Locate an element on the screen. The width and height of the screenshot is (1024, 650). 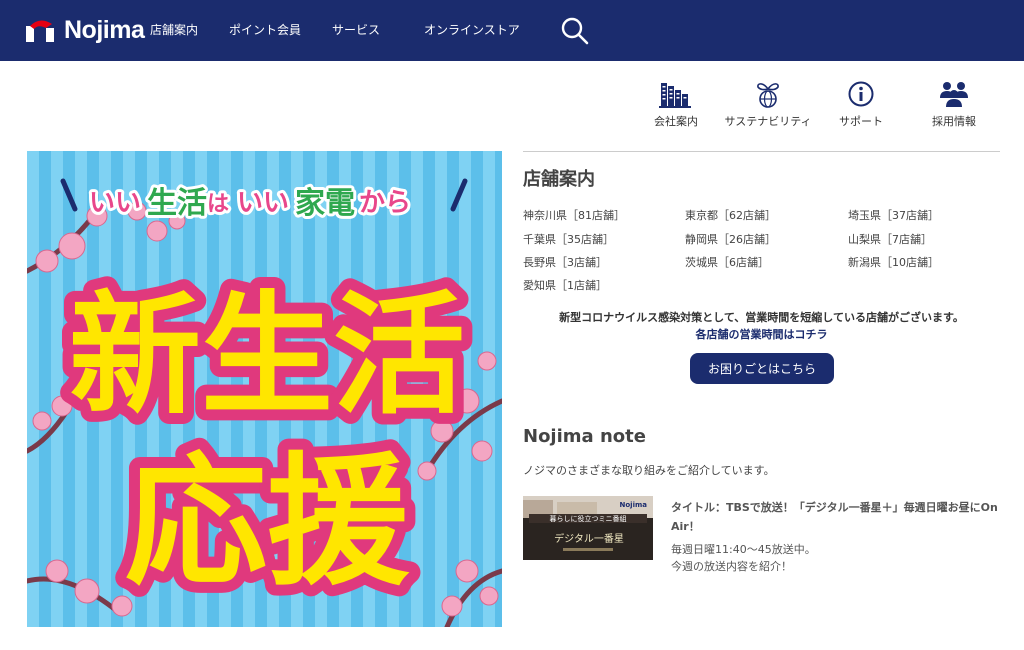
thumbnail-show-name: デジタル一番星 is located at coordinates (589, 538).